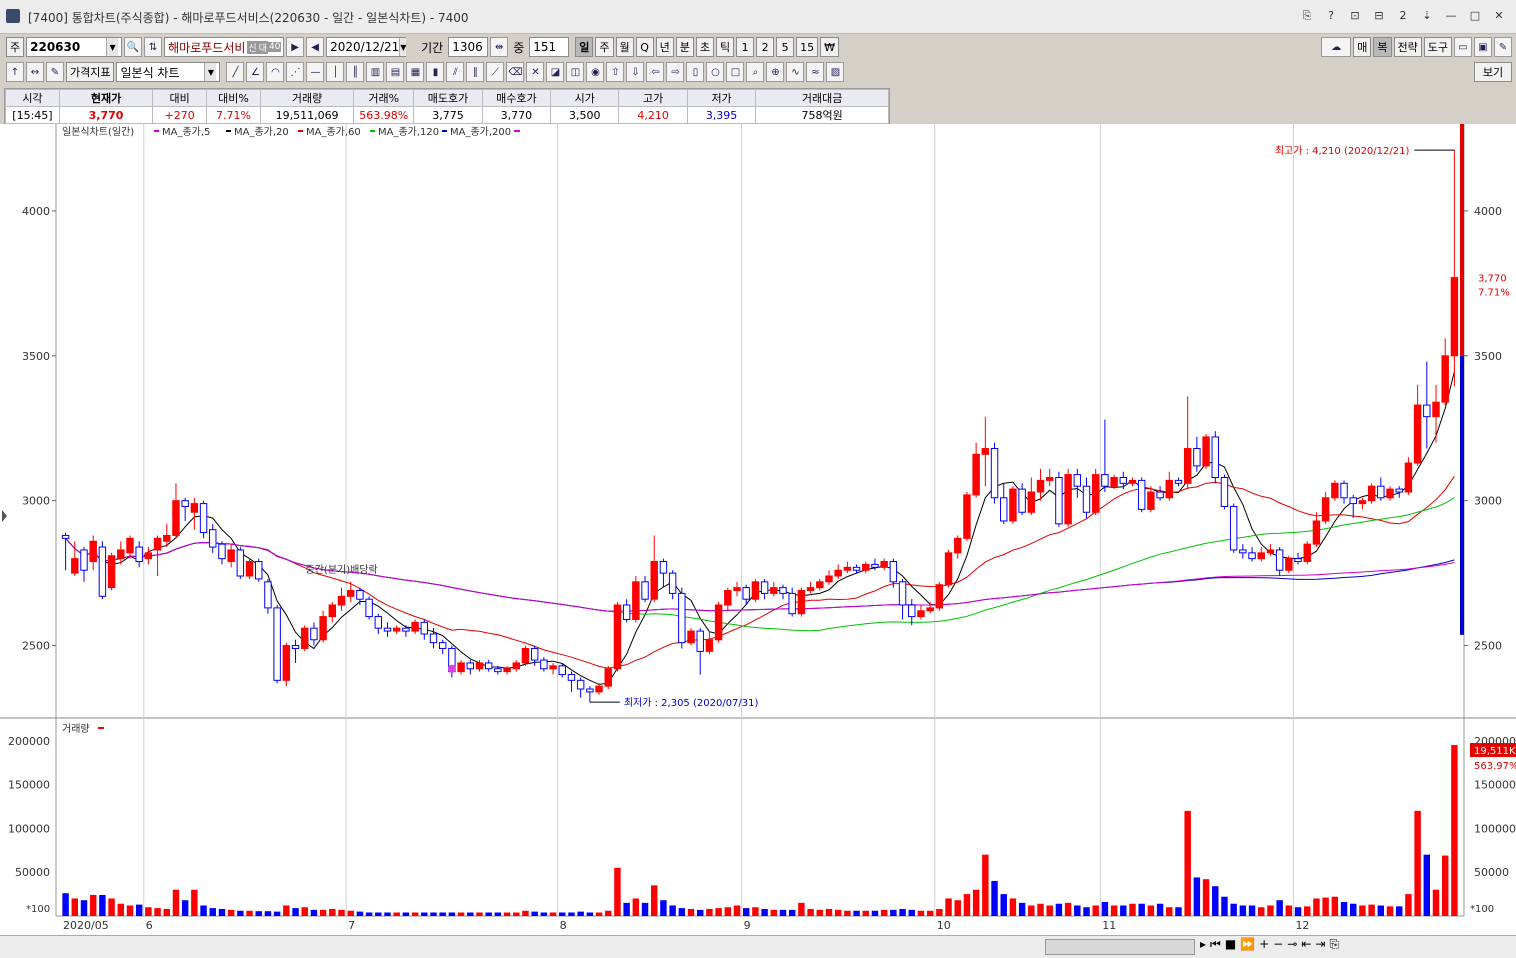 The image size is (1516, 958). I want to click on sort-icon: ⇅, so click(153, 47).